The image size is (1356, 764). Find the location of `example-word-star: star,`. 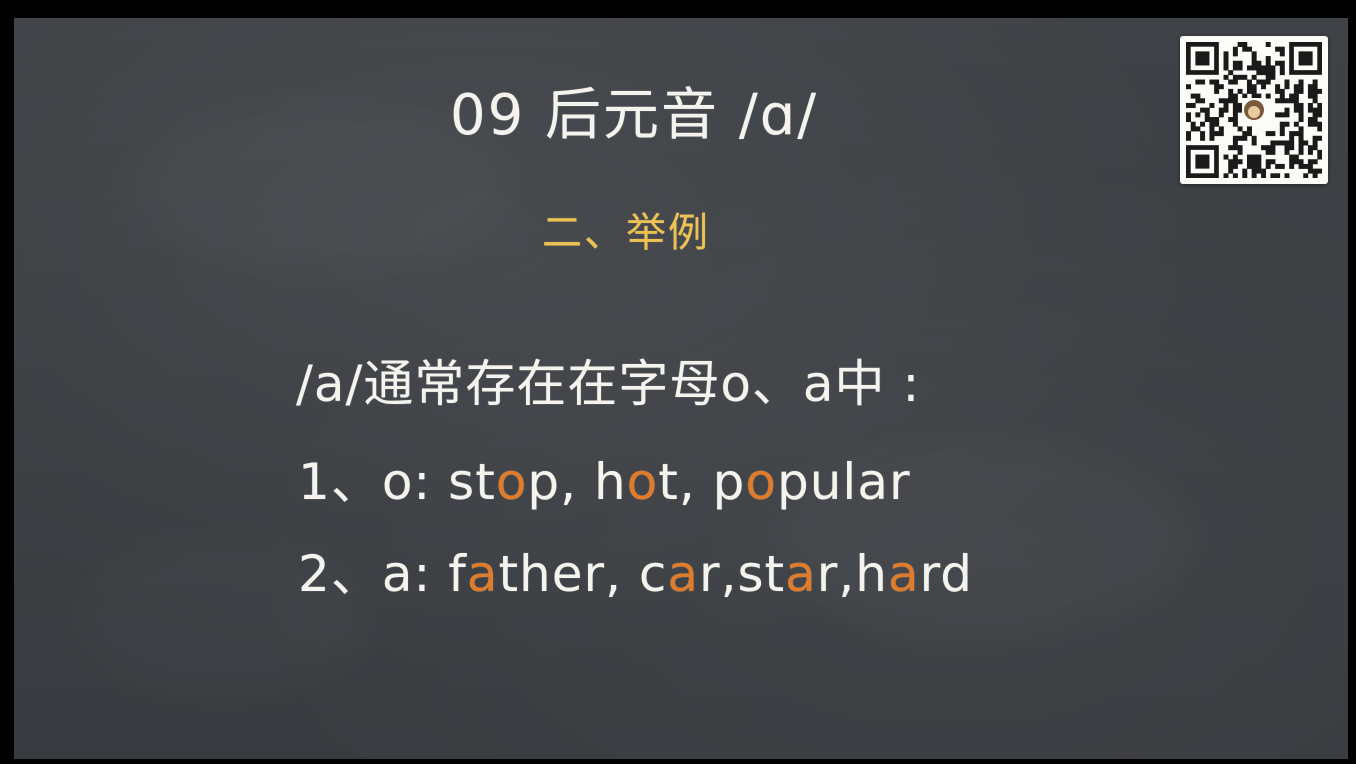

example-word-star: star, is located at coordinates (796, 574).